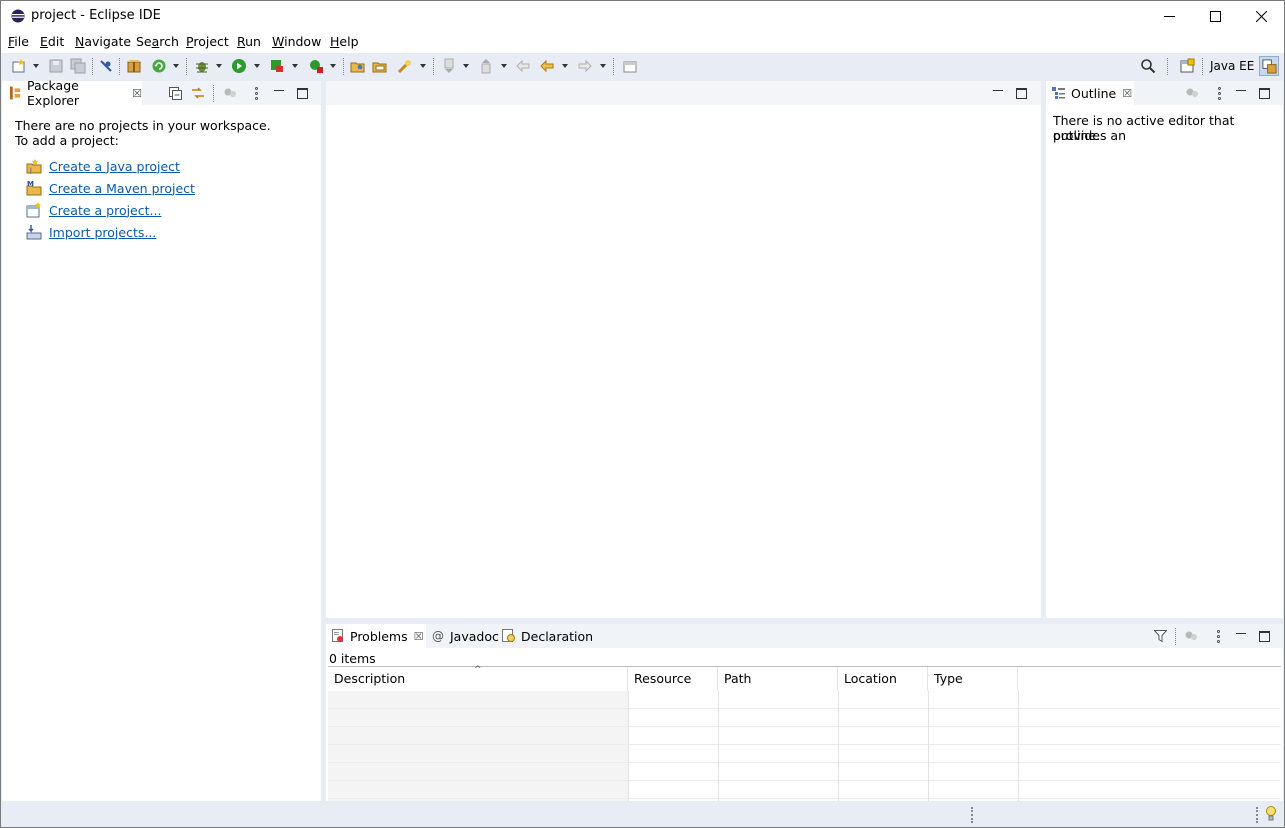  Describe the element at coordinates (1269, 66) in the screenshot. I see `java-ee-perspective-icon` at that location.